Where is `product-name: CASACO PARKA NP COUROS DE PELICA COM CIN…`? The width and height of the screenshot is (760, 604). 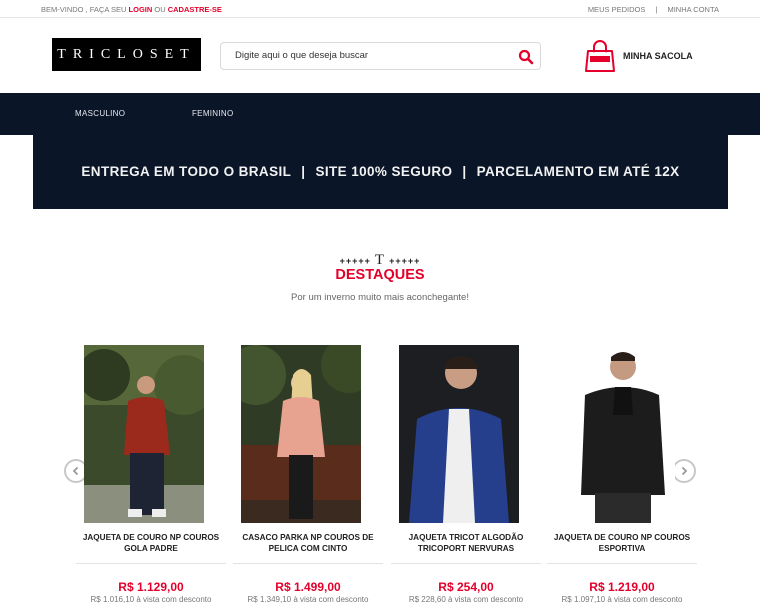
product-name: CASACO PARKA NP COUROS DE PELICA COM CIN… is located at coordinates (308, 543).